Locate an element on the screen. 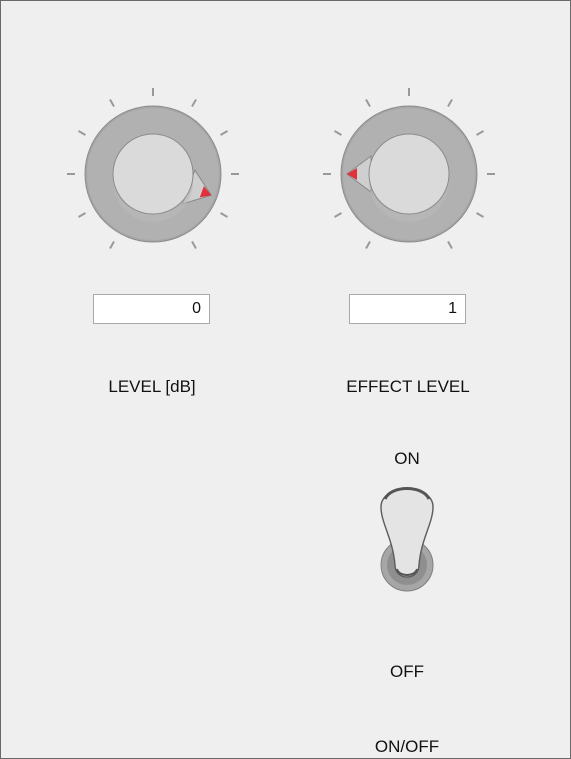  on-off-toggle-switch is located at coordinates (407, 537).